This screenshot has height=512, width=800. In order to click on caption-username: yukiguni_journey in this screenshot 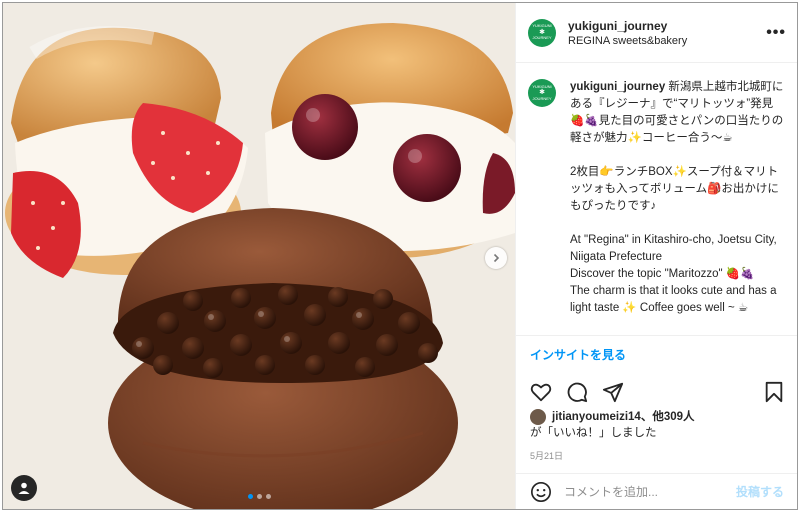, I will do `click(617, 87)`.